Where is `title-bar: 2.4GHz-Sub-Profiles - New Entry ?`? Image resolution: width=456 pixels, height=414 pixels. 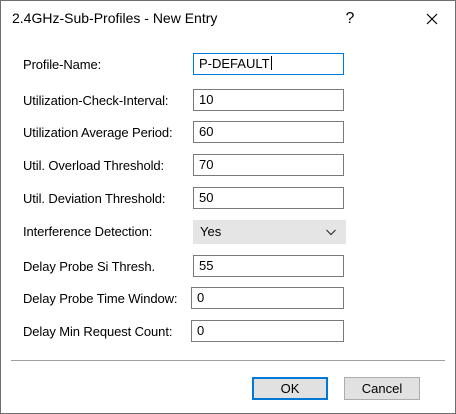 title-bar: 2.4GHz-Sub-Profiles - New Entry ? is located at coordinates (228, 19).